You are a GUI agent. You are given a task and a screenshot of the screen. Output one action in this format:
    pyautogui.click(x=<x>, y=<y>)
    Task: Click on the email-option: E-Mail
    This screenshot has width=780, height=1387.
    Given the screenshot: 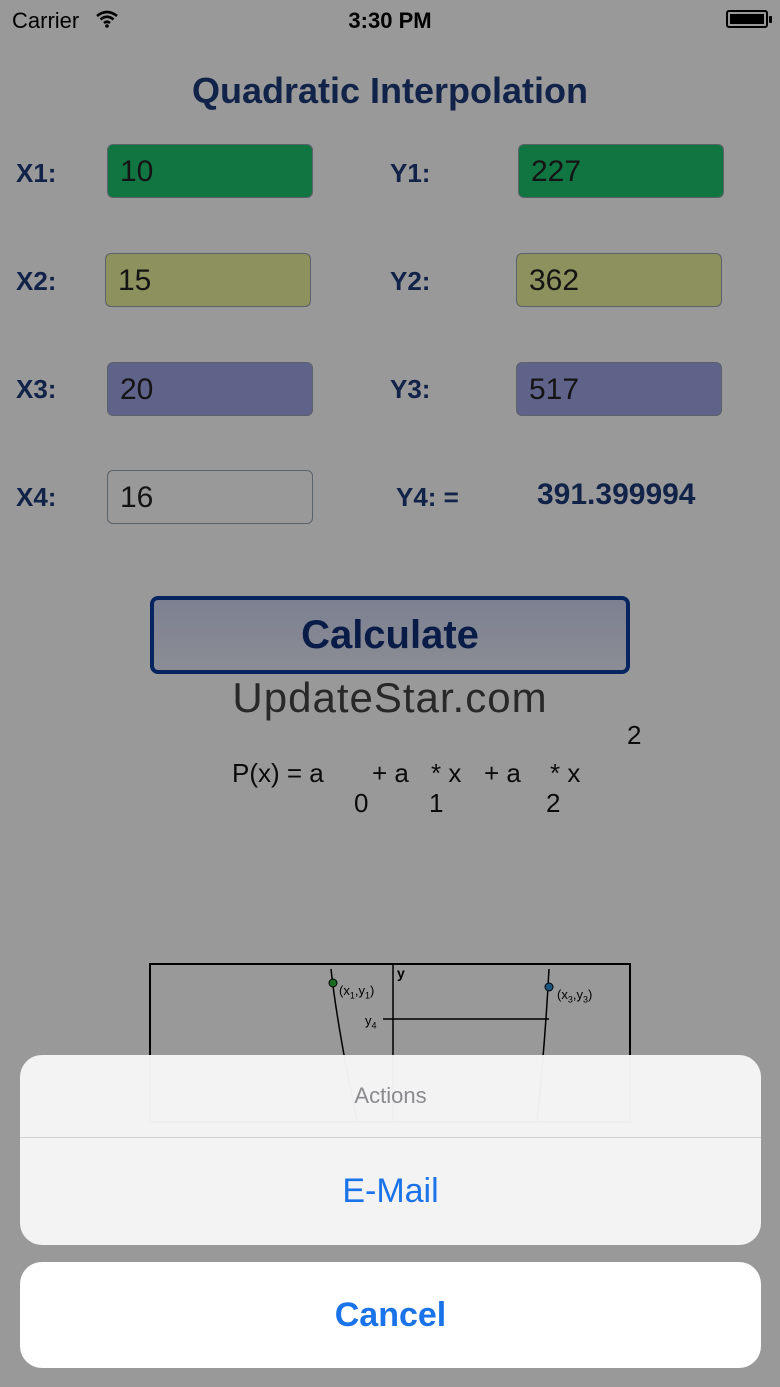 What is the action you would take?
    pyautogui.click(x=390, y=1191)
    